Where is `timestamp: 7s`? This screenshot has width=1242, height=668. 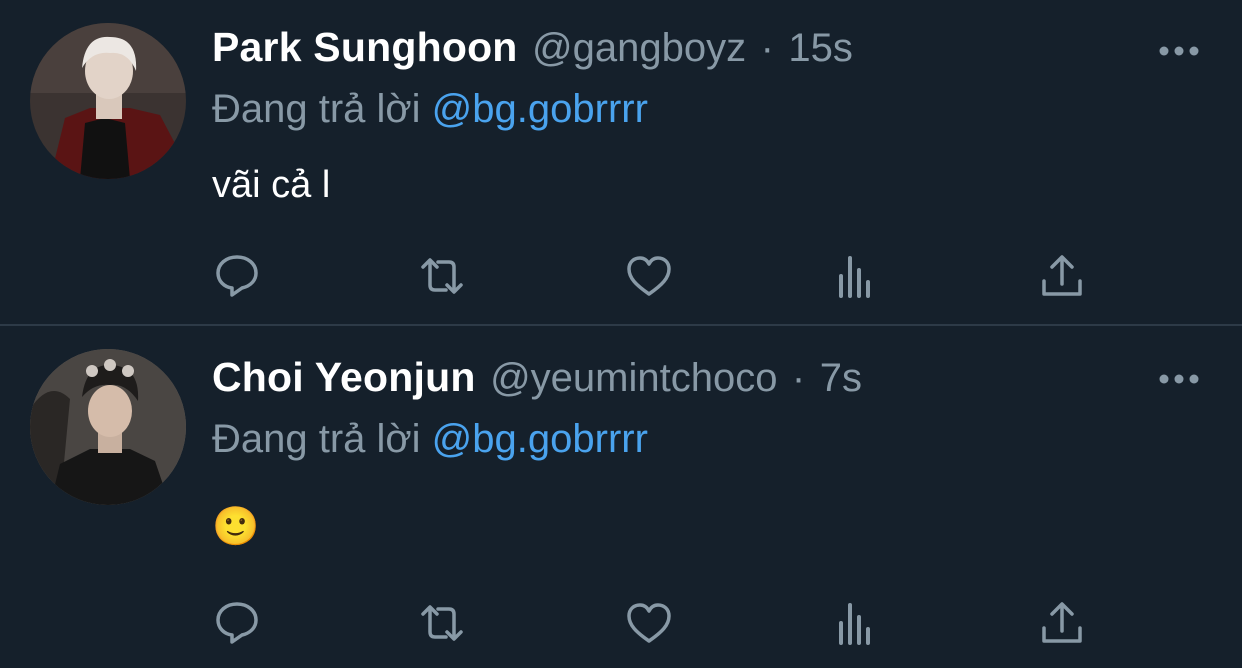
timestamp: 7s is located at coordinates (841, 378).